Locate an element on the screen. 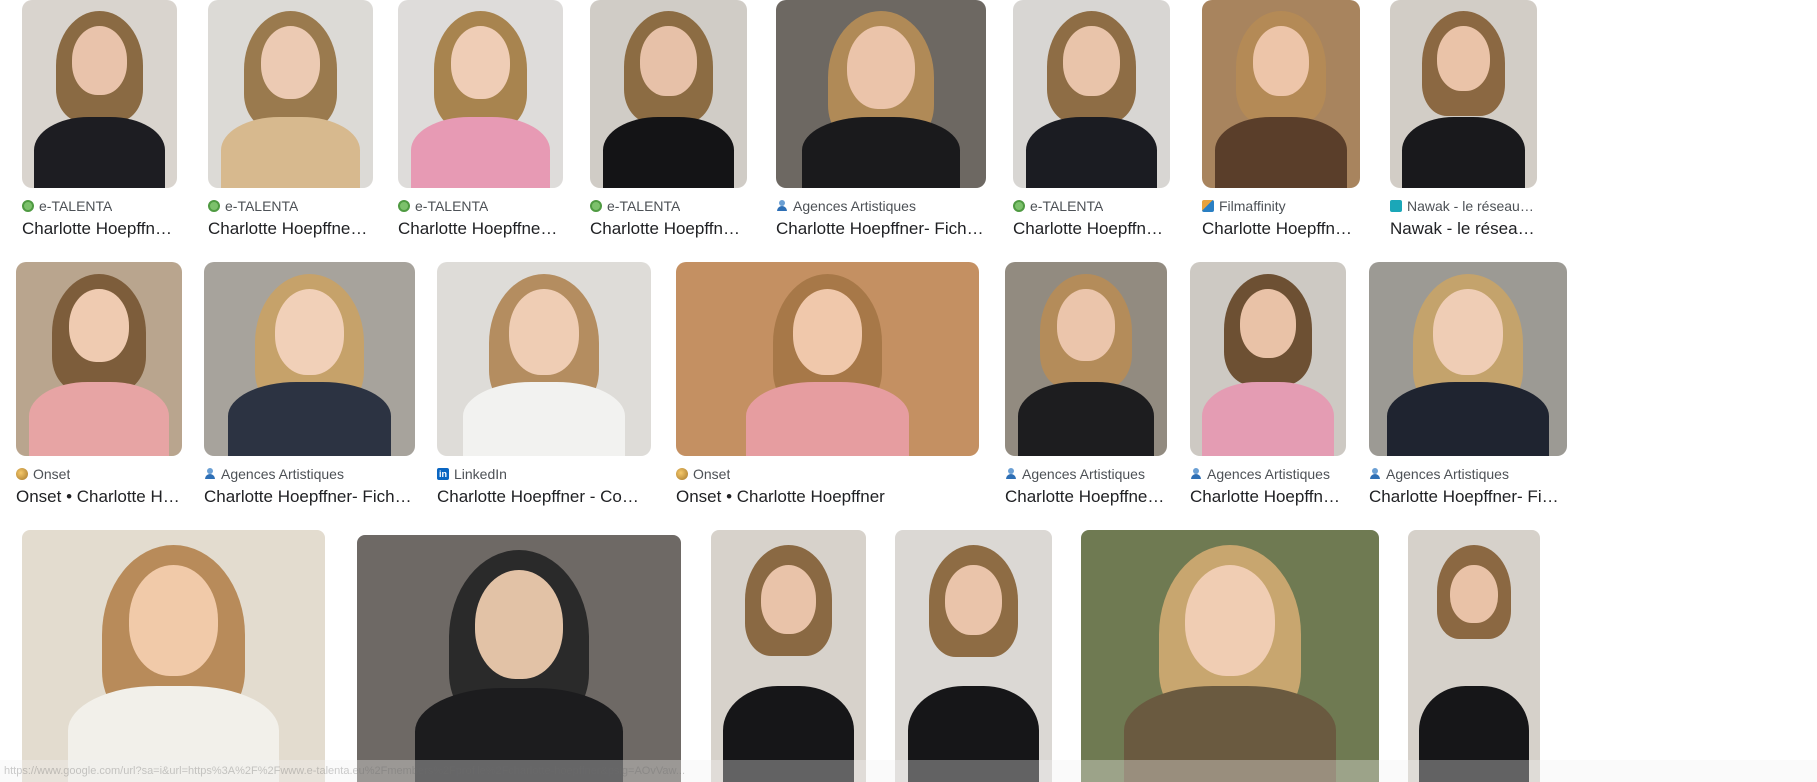  site-favicon-icon: in is located at coordinates (443, 474).